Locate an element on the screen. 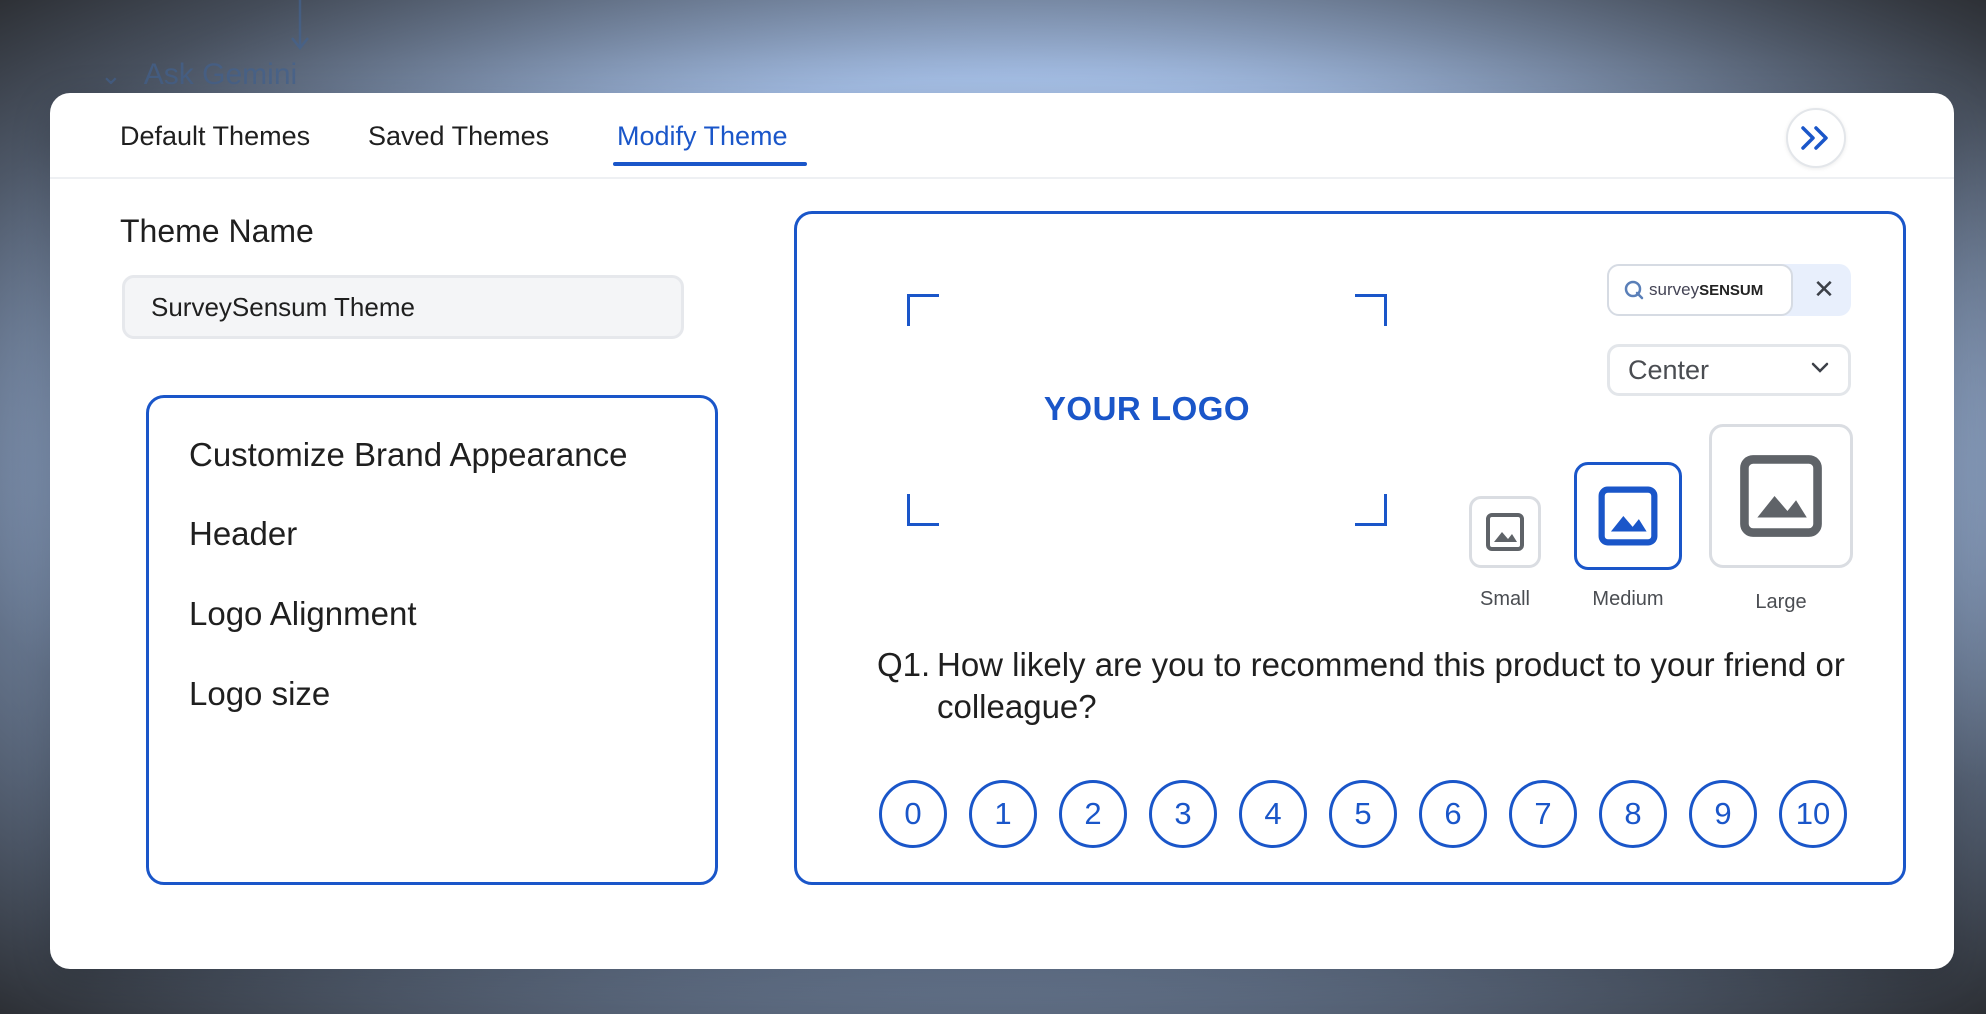 This screenshot has height=1014, width=1986. scale-option-1: 1 is located at coordinates (1003, 814).